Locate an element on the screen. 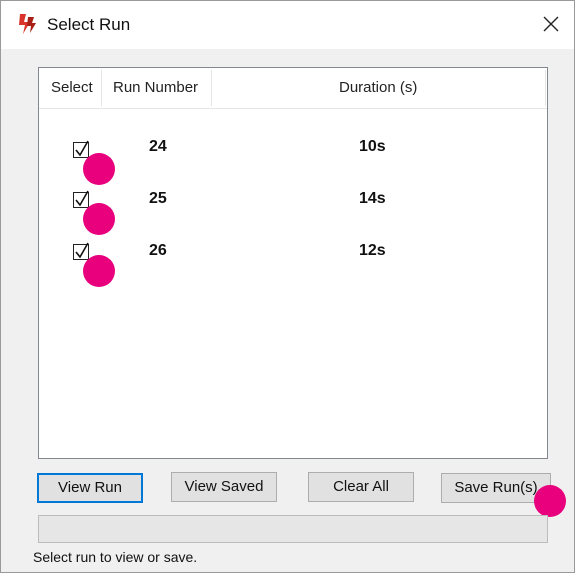 The width and height of the screenshot is (575, 573). close-icon is located at coordinates (551, 24).